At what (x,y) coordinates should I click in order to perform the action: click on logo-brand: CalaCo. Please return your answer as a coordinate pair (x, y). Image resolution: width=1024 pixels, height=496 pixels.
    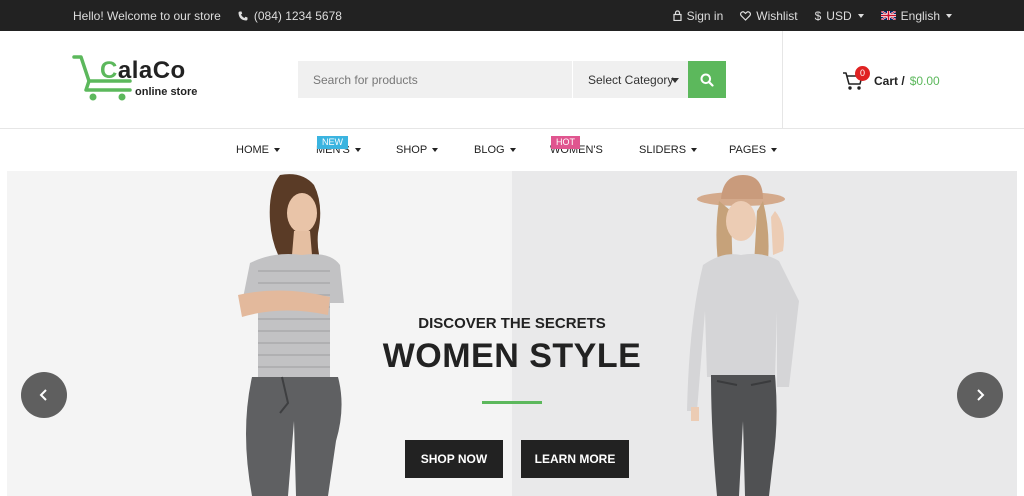
    Looking at the image, I should click on (143, 71).